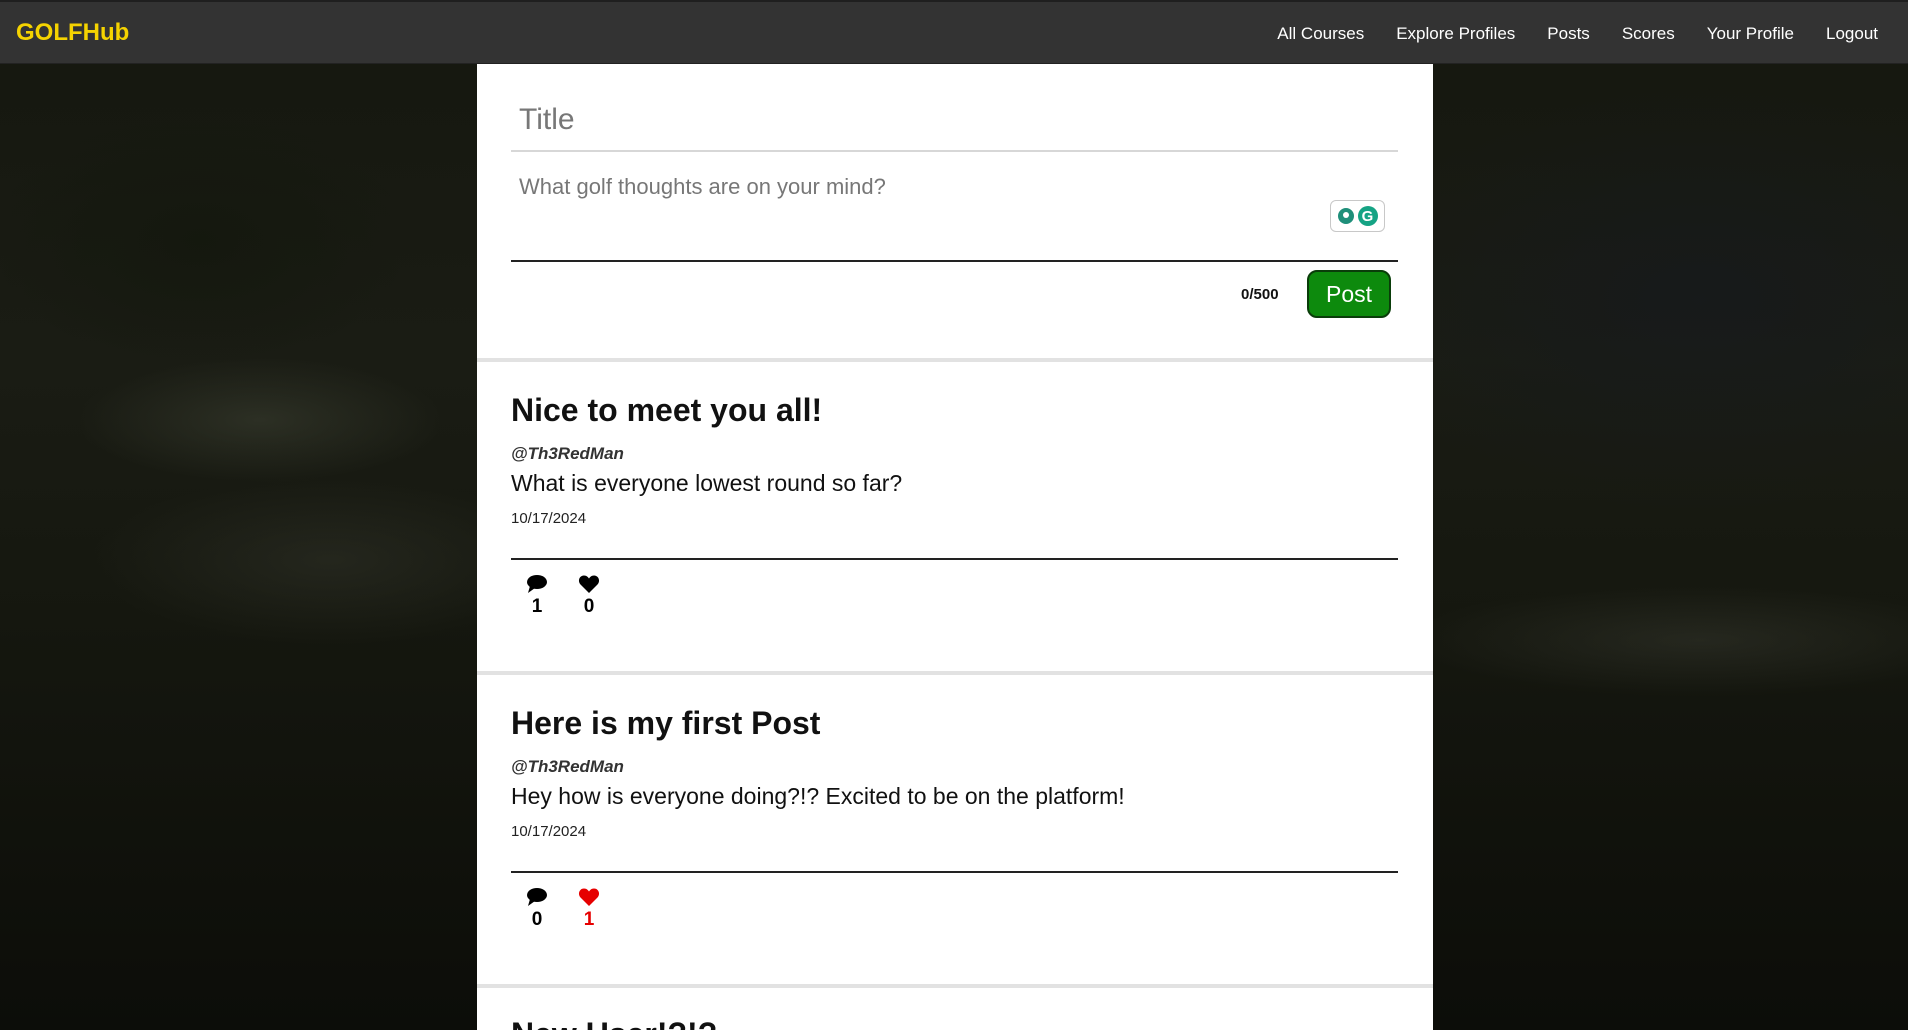 This screenshot has height=1030, width=1908. What do you see at coordinates (1648, 34) in the screenshot?
I see `nav-scores: Scores` at bounding box center [1648, 34].